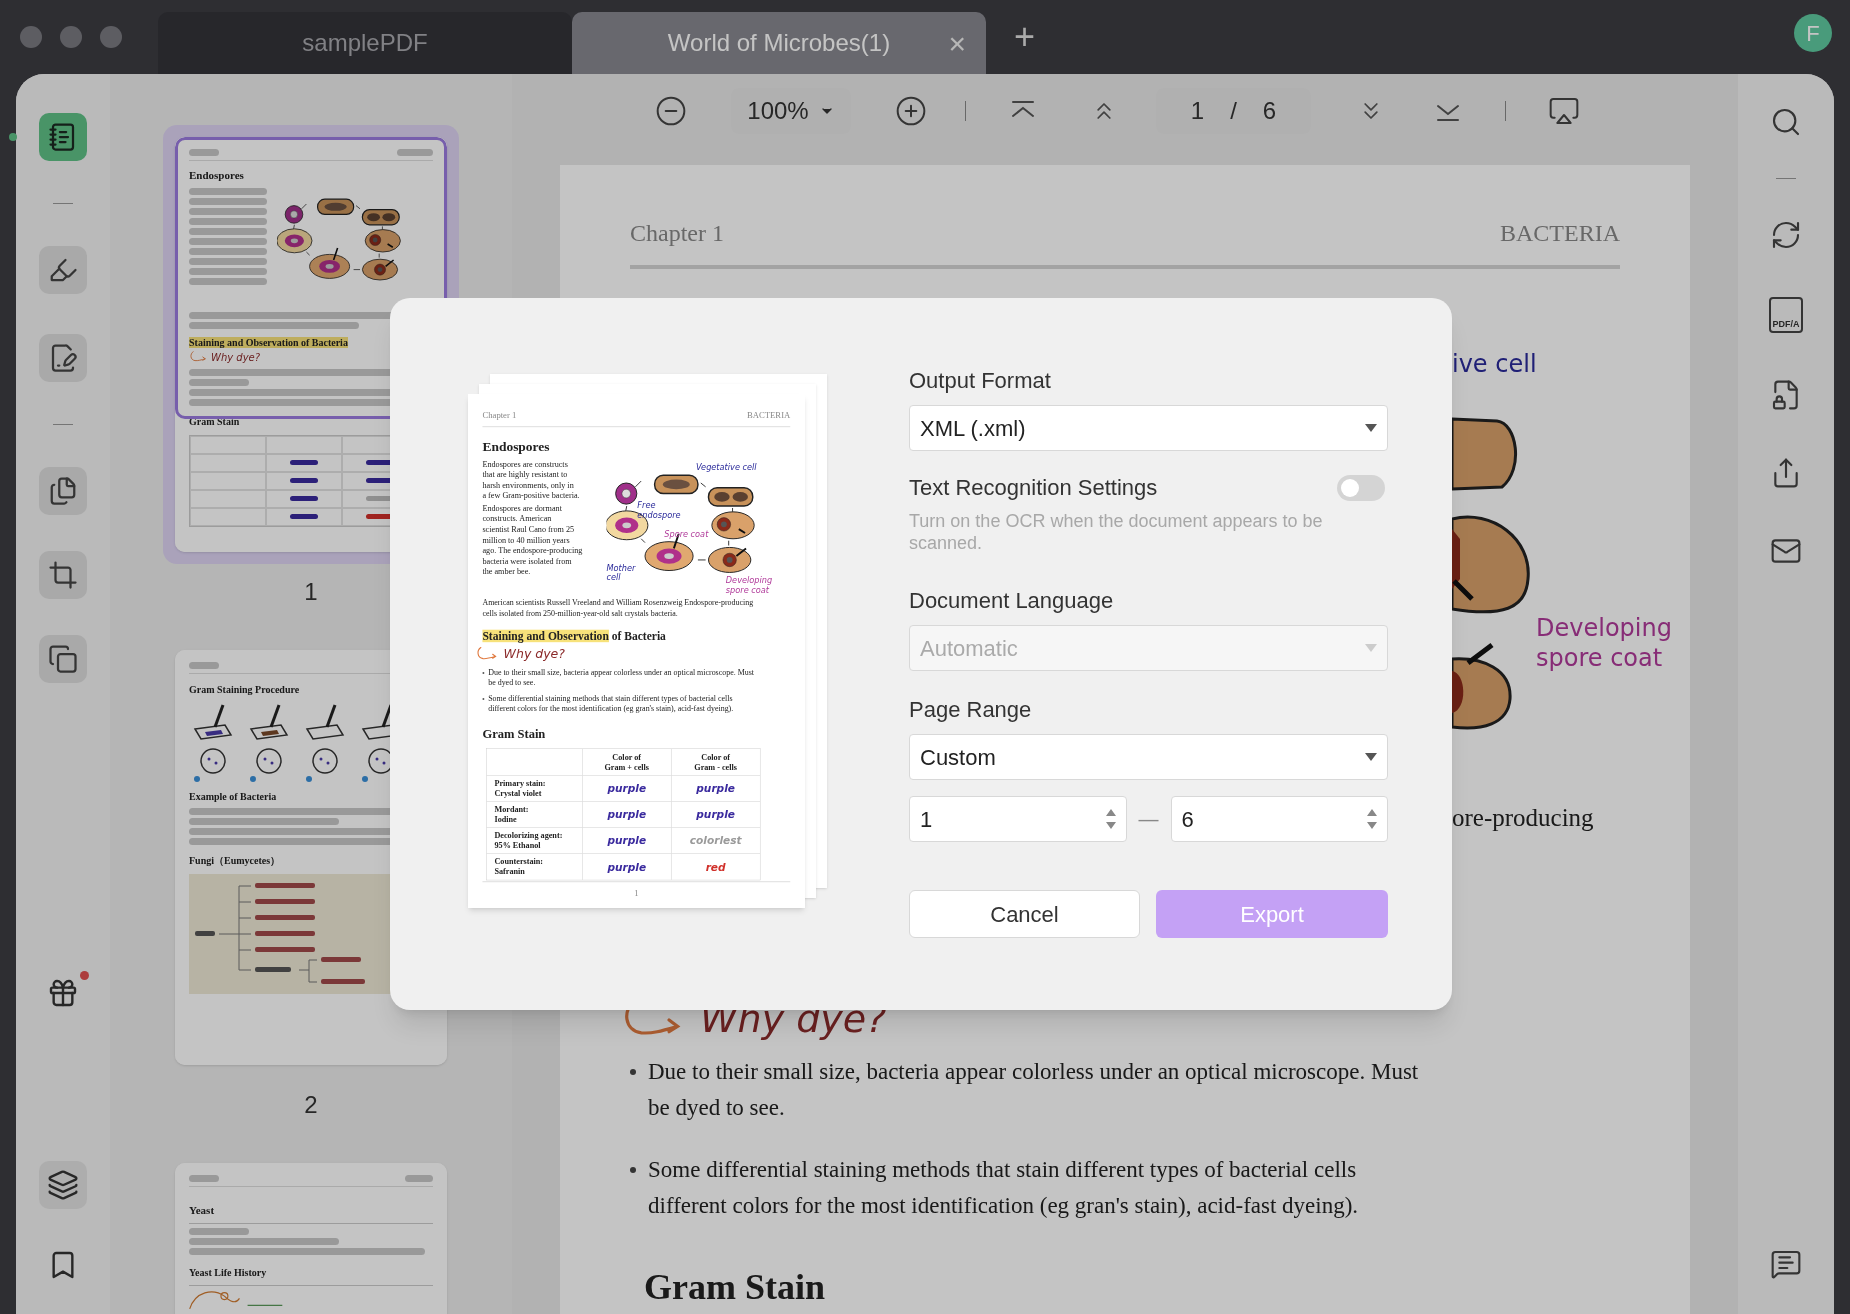 Image resolution: width=1850 pixels, height=1314 pixels. What do you see at coordinates (715, 867) in the screenshot?
I see `table-cell-text: red` at bounding box center [715, 867].